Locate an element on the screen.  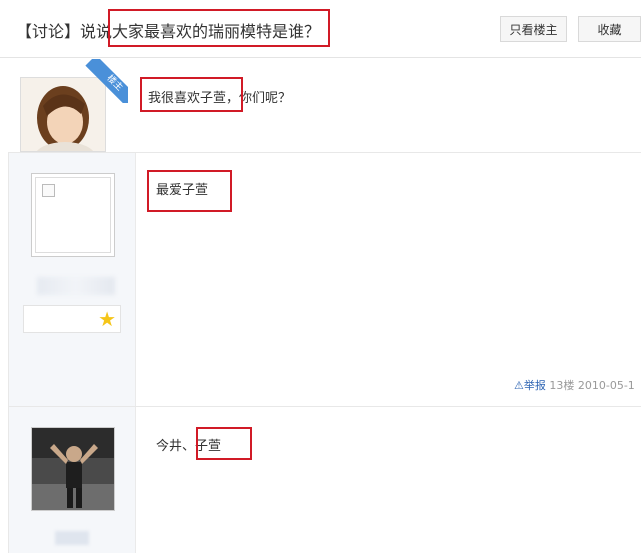
user-sidebar: ★ is located at coordinates (72, 280).